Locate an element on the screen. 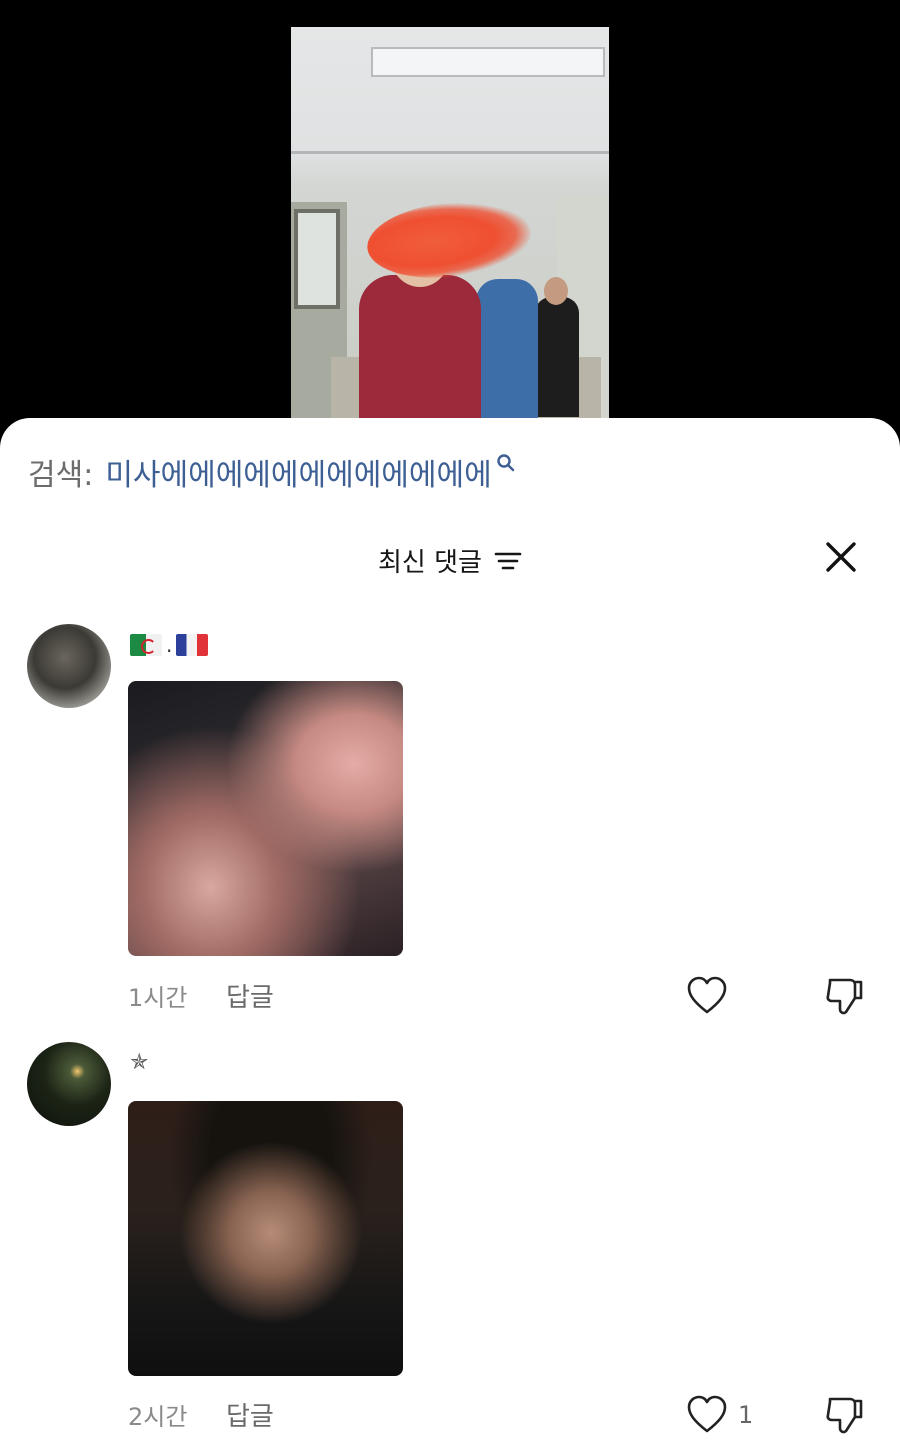 The height and width of the screenshot is (1453, 900). thumb-person-black is located at coordinates (557, 357).